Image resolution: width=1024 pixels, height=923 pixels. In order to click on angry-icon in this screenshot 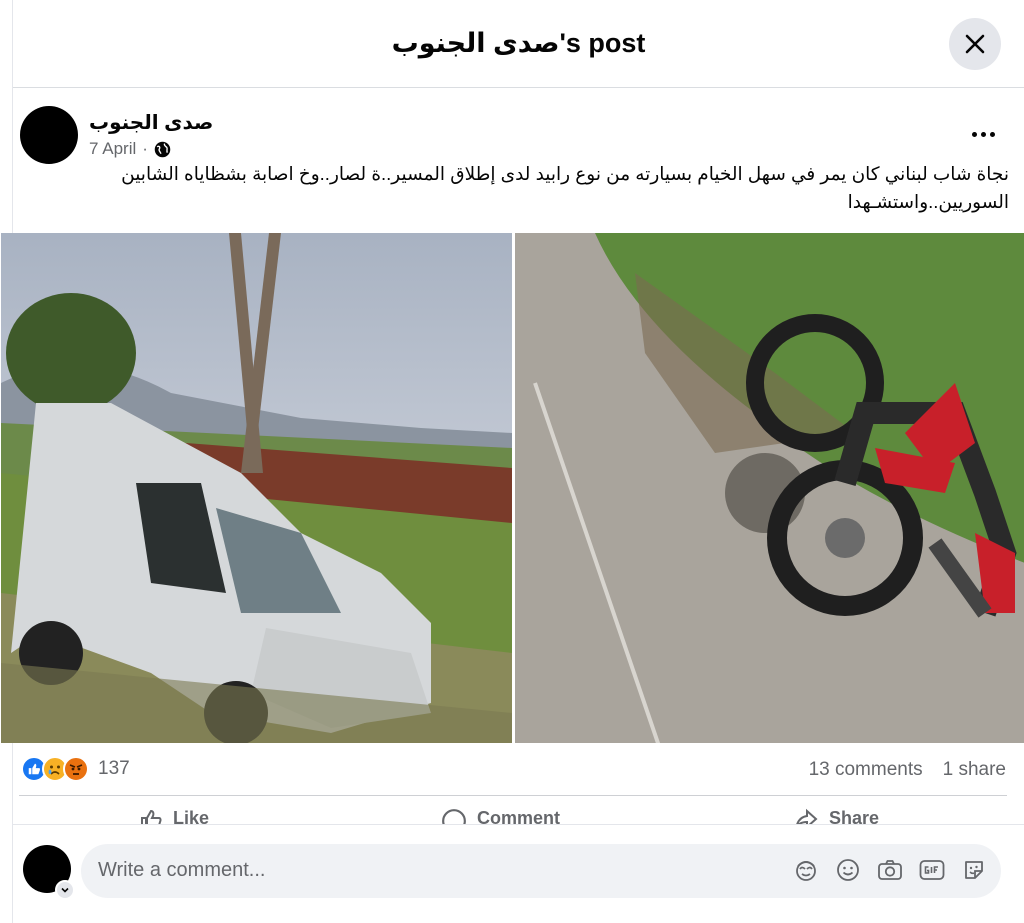, I will do `click(76, 769)`.